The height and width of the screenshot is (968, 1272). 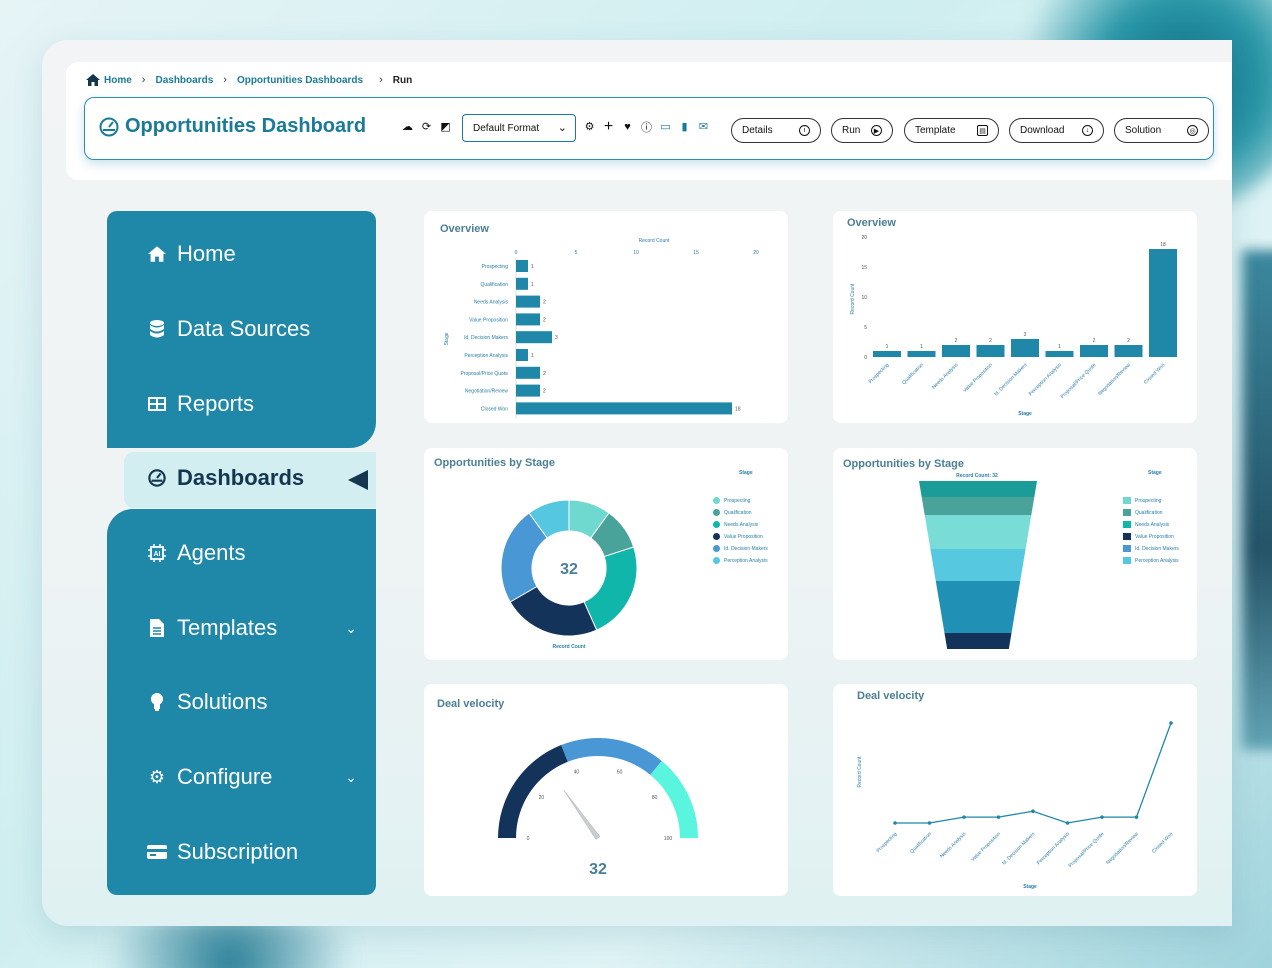 I want to click on gear-icon: ⚙, so click(x=589, y=126).